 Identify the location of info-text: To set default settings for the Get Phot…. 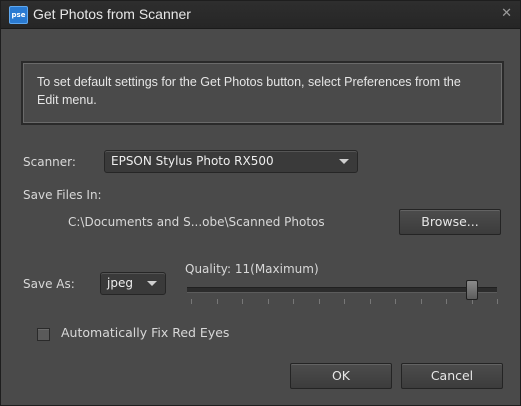
(249, 91).